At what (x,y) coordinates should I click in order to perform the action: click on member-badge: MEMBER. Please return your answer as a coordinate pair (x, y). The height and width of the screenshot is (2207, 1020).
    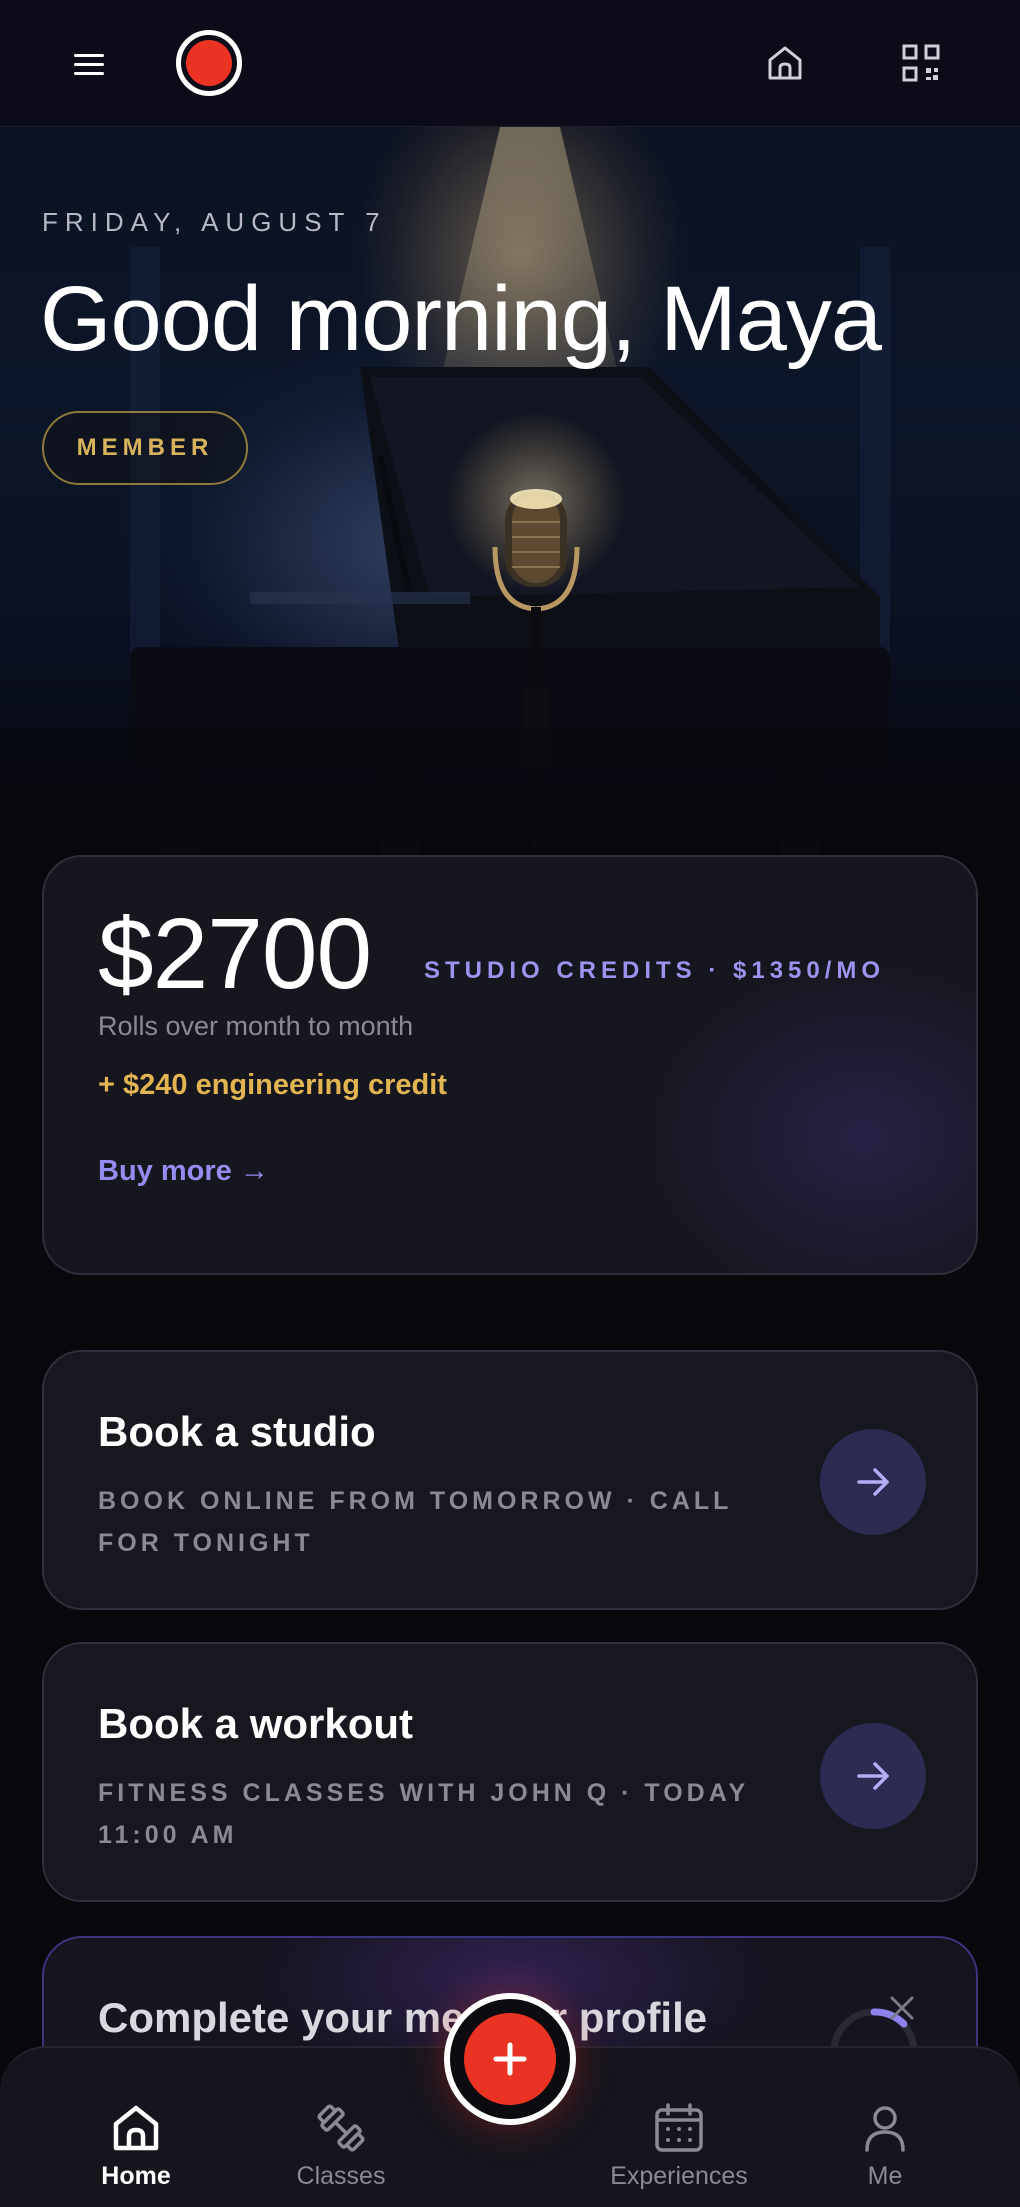
    Looking at the image, I should click on (145, 448).